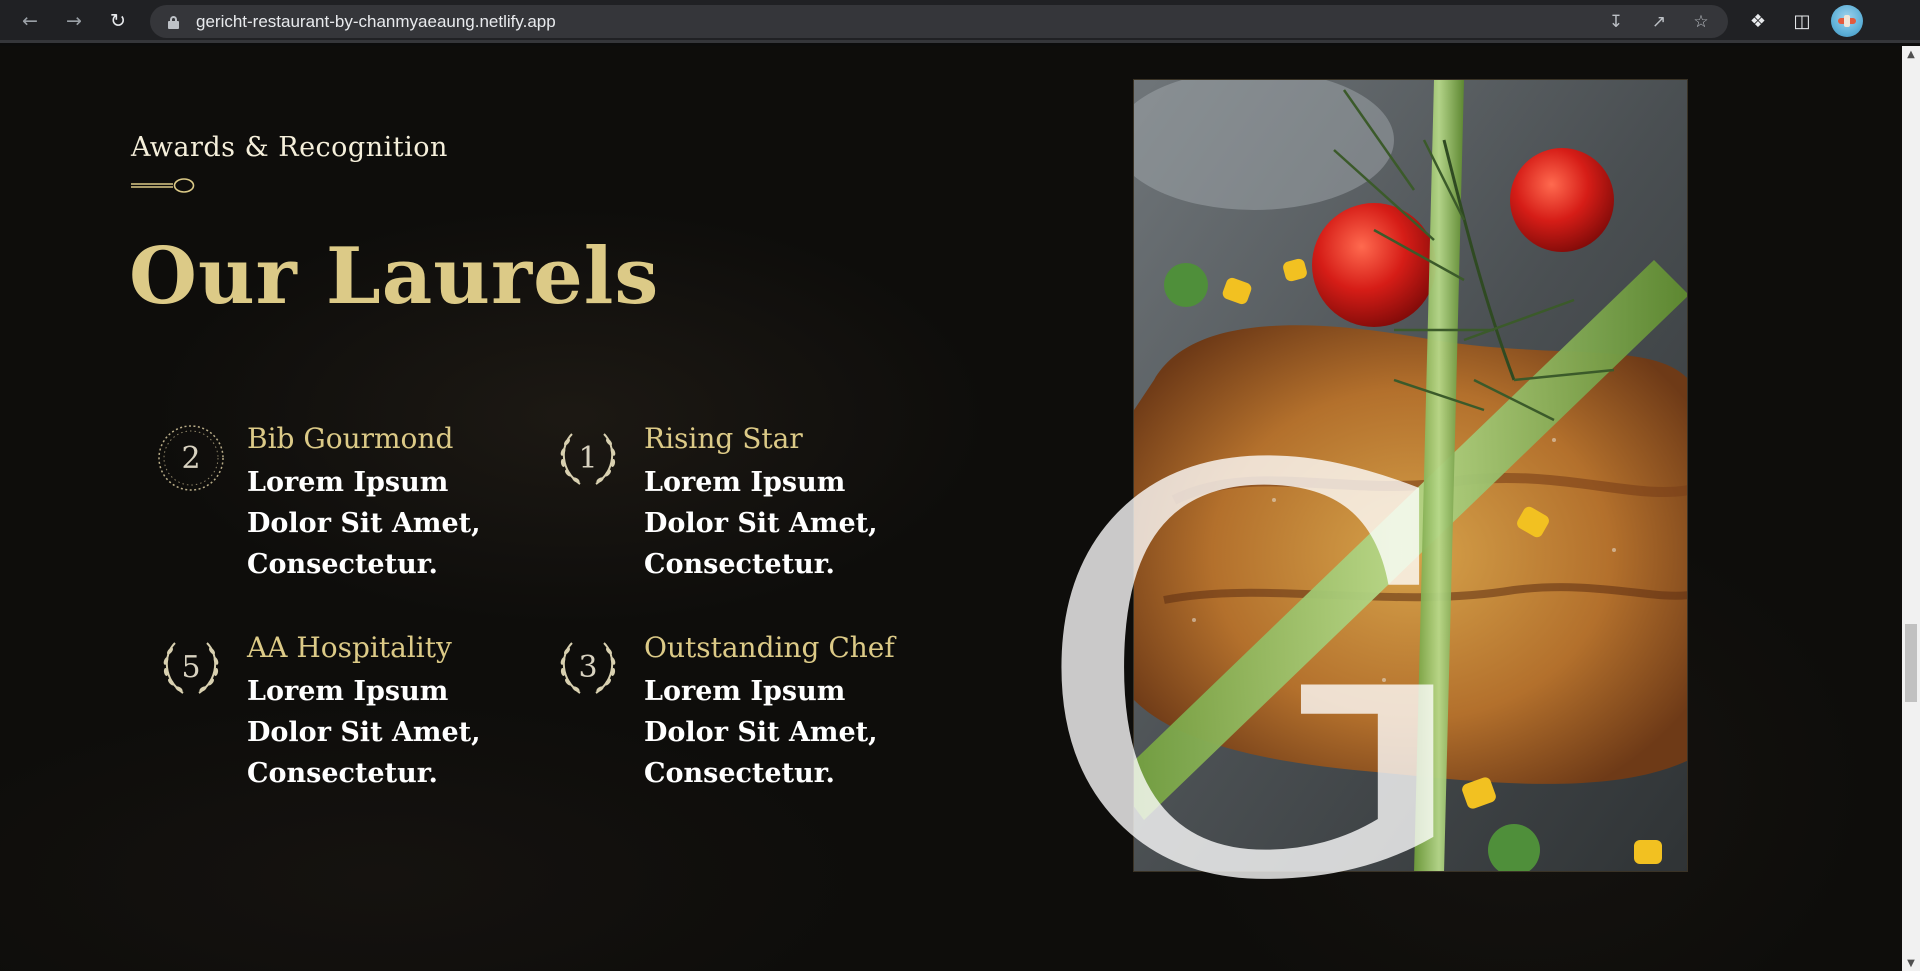 The height and width of the screenshot is (971, 1920). I want to click on svg-text: 3, so click(587, 667).